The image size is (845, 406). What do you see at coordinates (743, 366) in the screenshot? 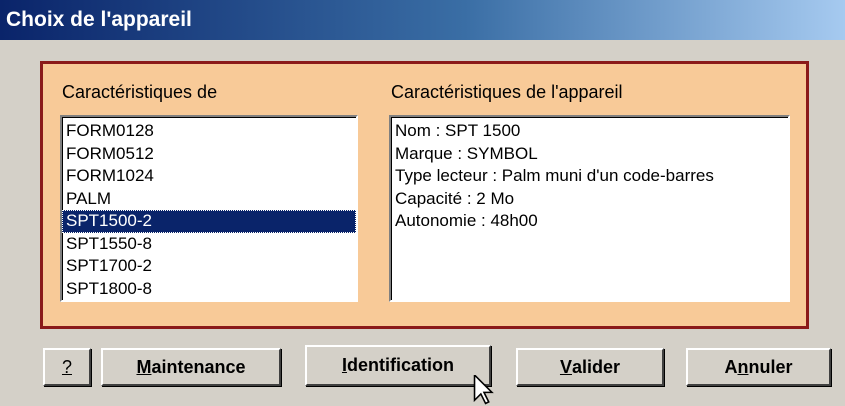
I see `annuler-accel: n` at bounding box center [743, 366].